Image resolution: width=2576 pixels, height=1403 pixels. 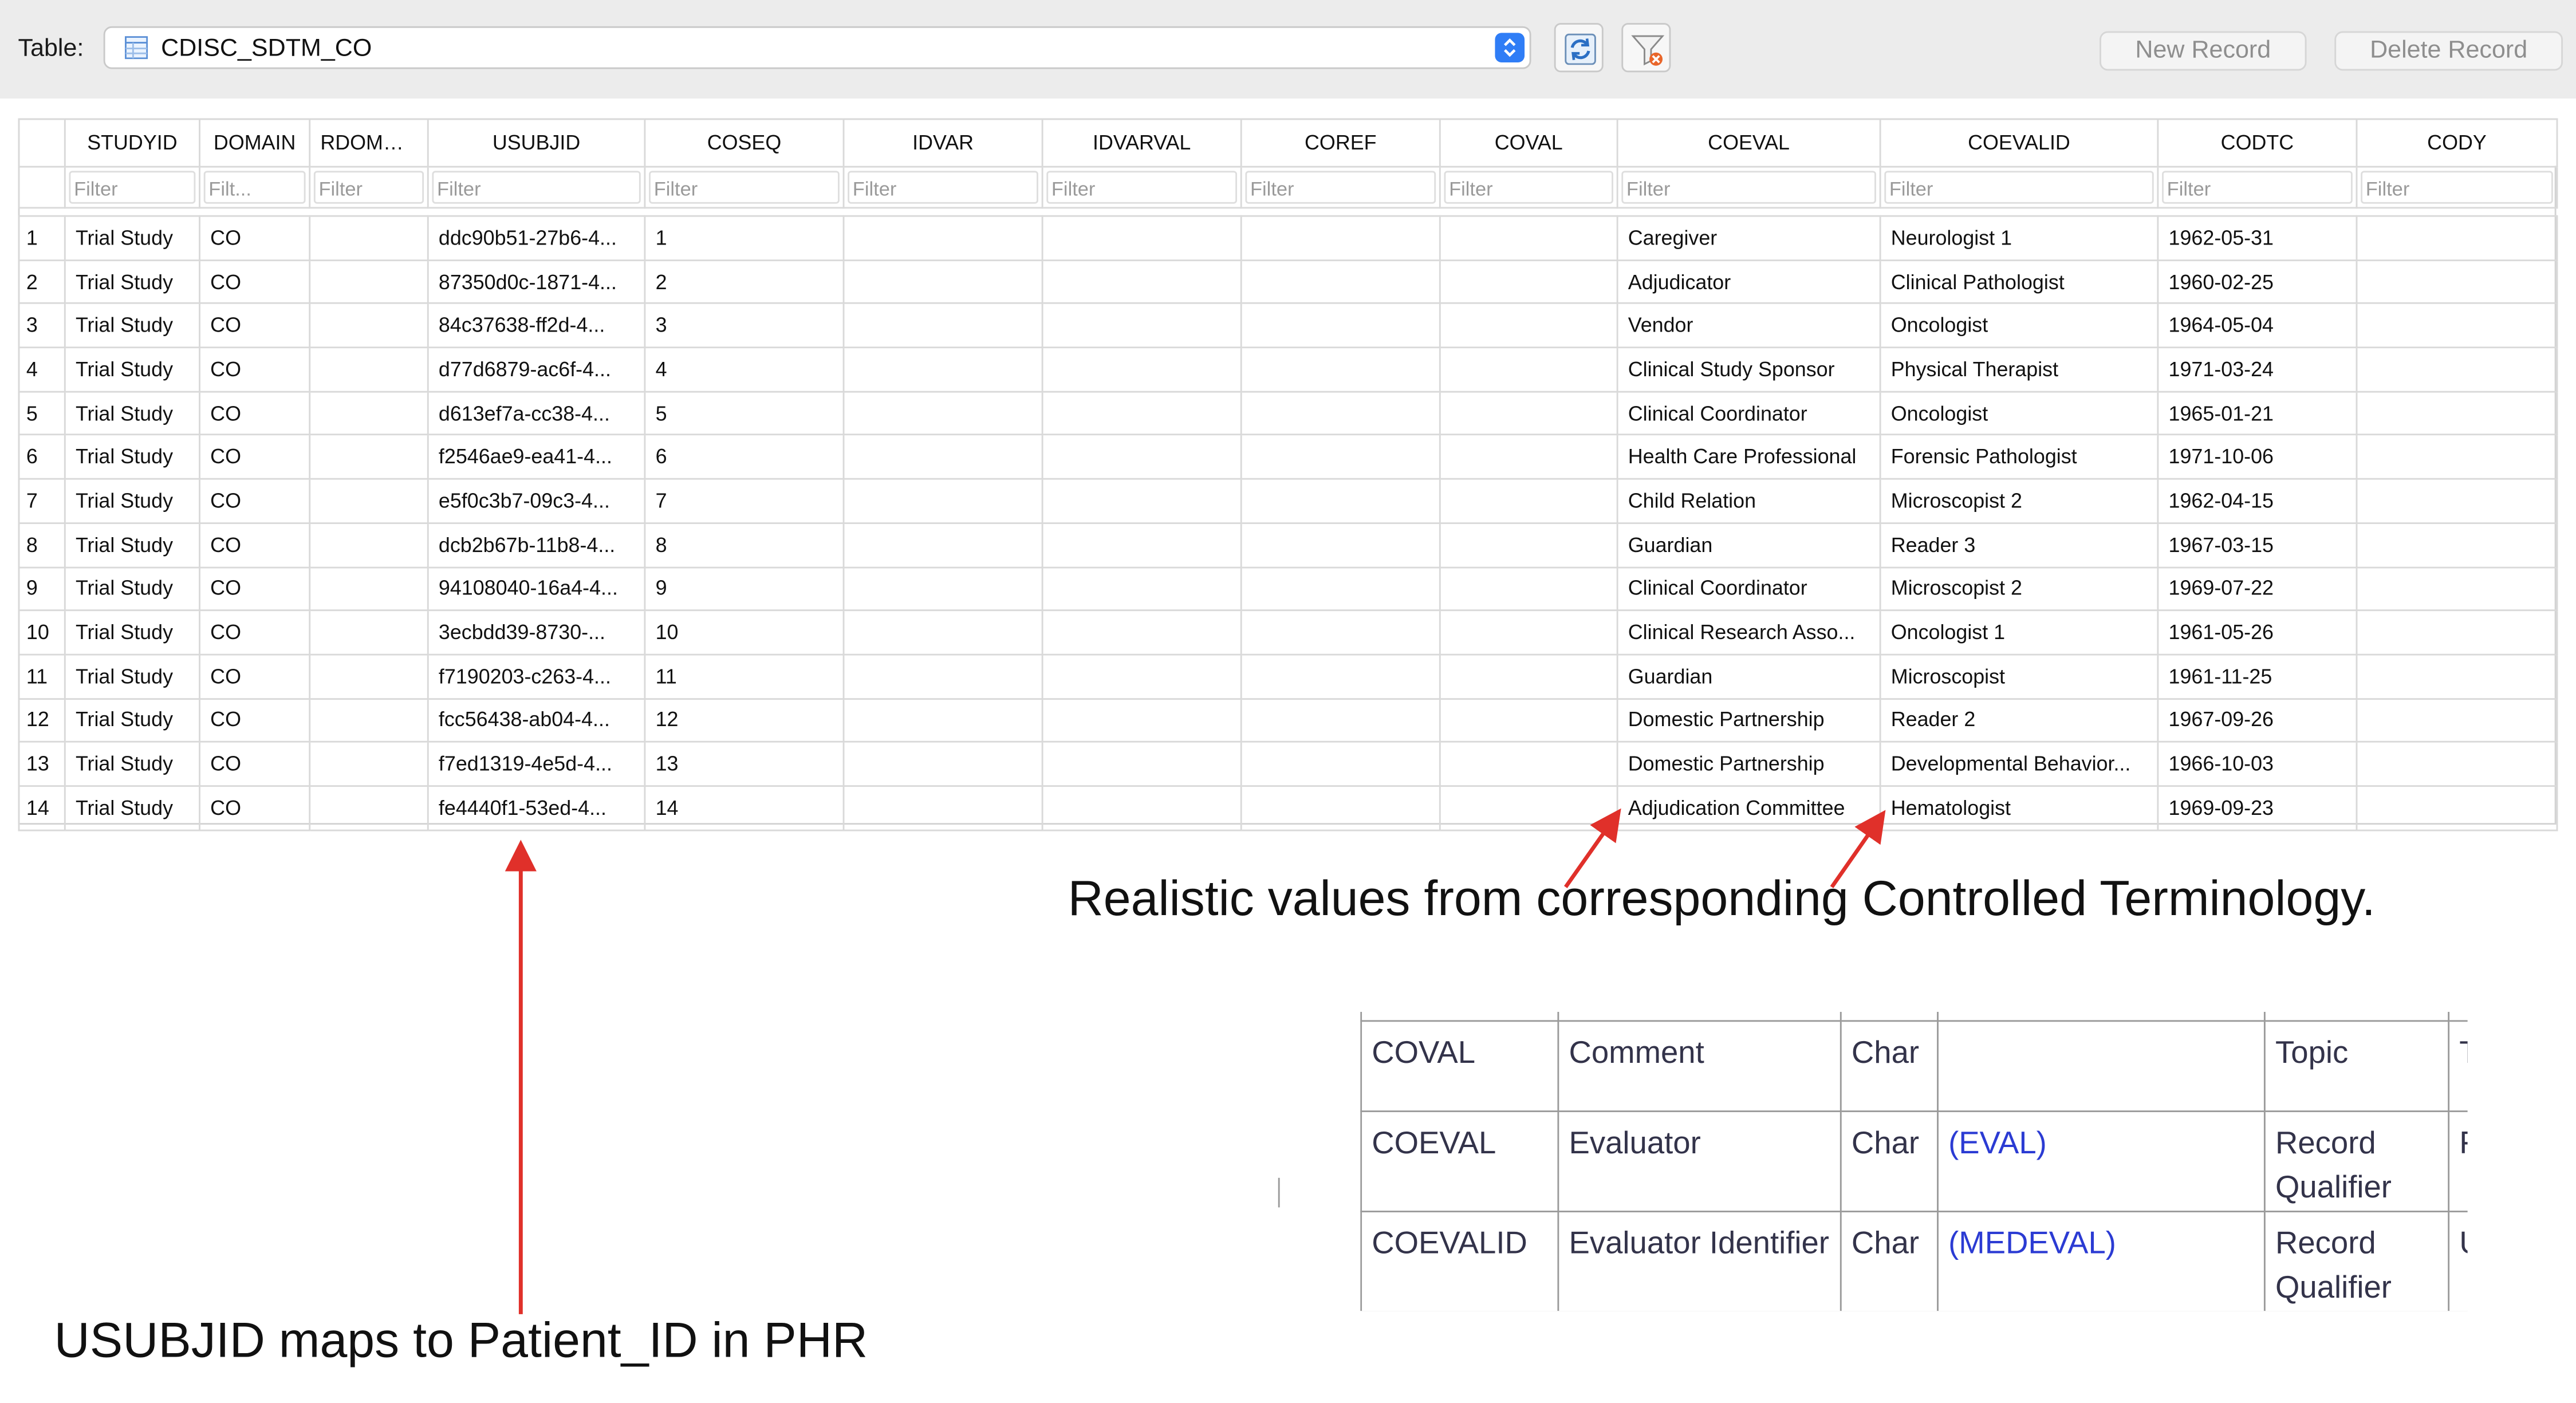 What do you see at coordinates (1699, 1161) in the screenshot?
I see `spec-label: Evaluator` at bounding box center [1699, 1161].